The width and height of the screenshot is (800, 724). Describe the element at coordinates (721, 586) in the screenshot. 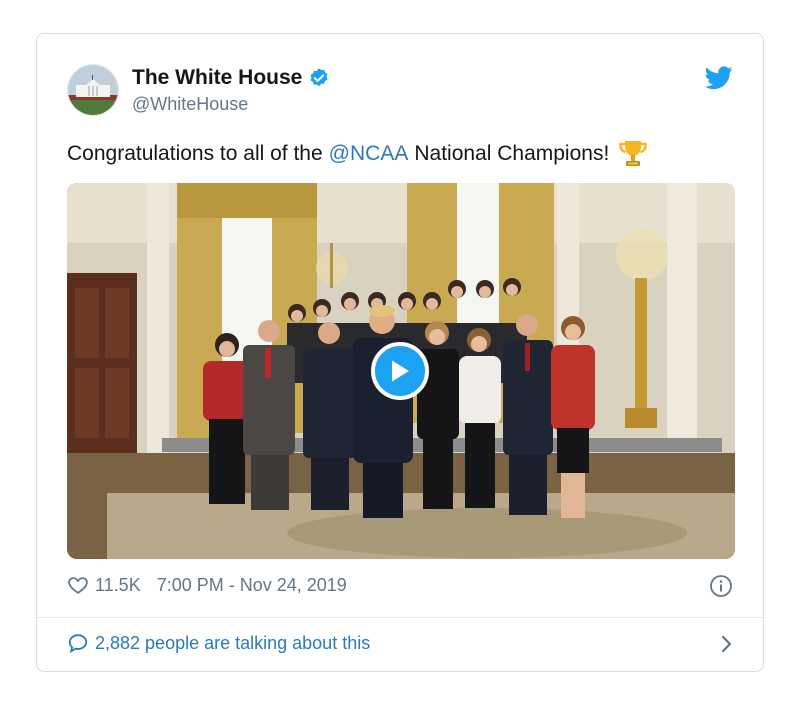

I see `info-icon` at that location.